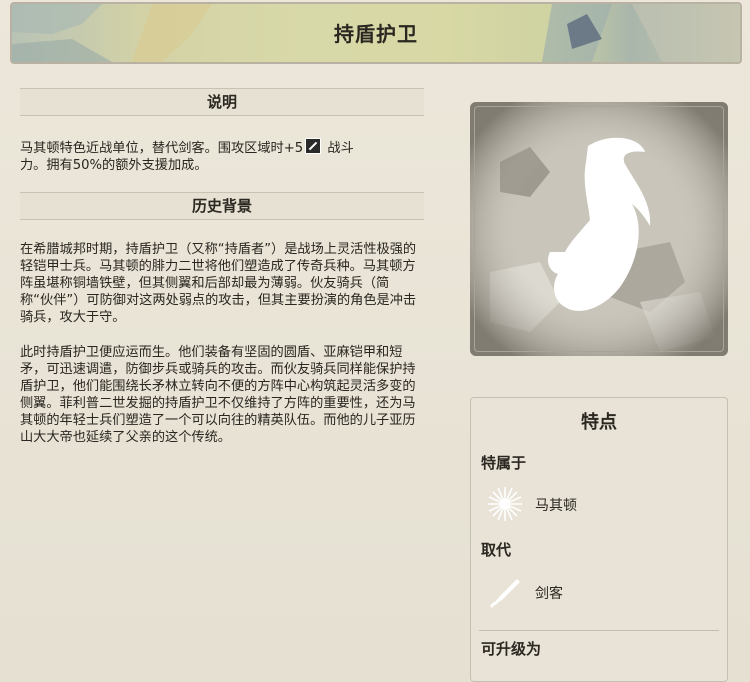 The height and width of the screenshot is (682, 750). I want to click on description-line1: 马其顿特色近战单位，替代剑客。围攻区域时+5, so click(162, 148).